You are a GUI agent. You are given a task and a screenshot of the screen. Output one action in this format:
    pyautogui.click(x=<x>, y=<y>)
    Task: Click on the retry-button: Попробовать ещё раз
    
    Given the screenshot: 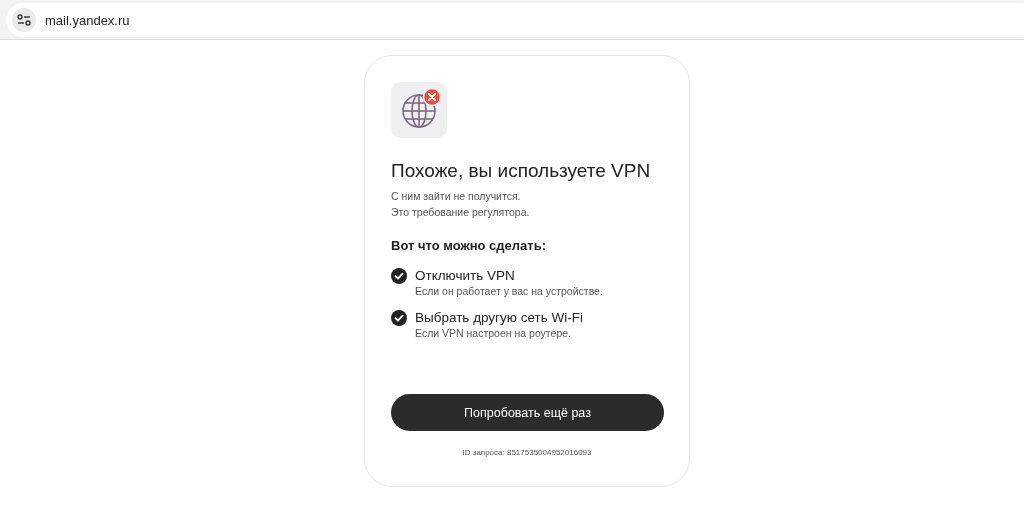 What is the action you would take?
    pyautogui.click(x=527, y=412)
    